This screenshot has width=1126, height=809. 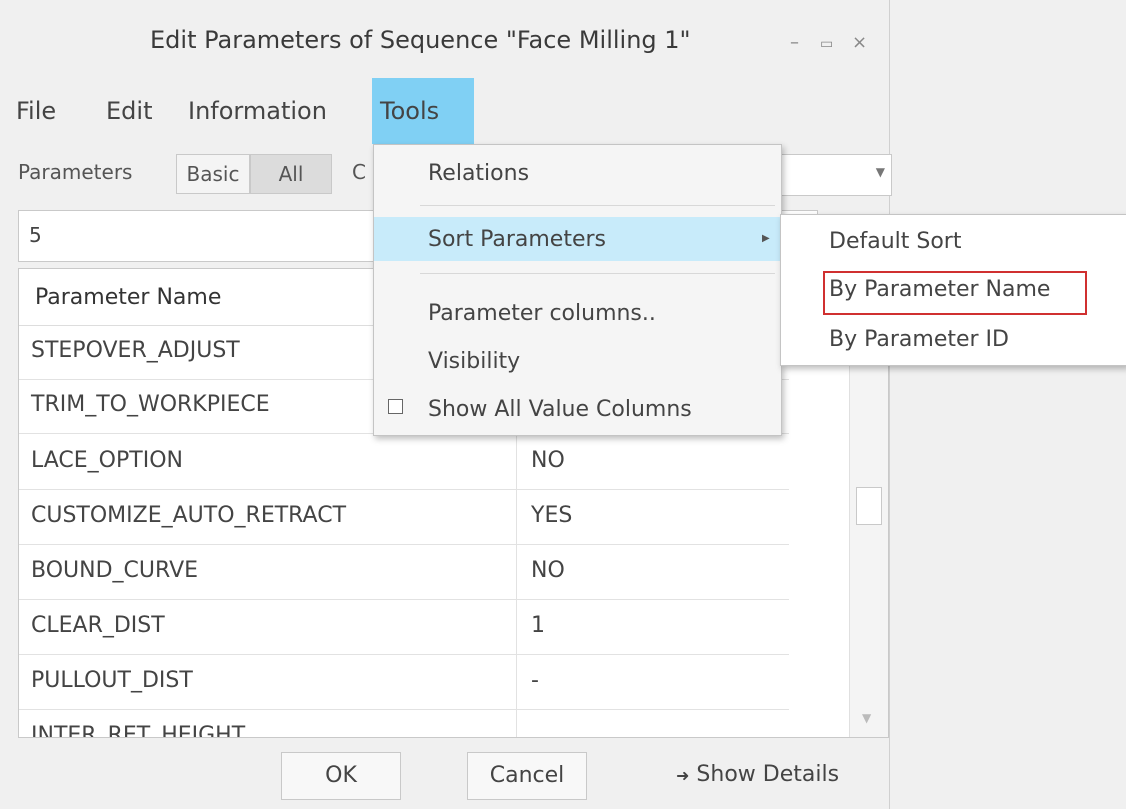 What do you see at coordinates (129, 111) in the screenshot?
I see `menu-edit: Edit` at bounding box center [129, 111].